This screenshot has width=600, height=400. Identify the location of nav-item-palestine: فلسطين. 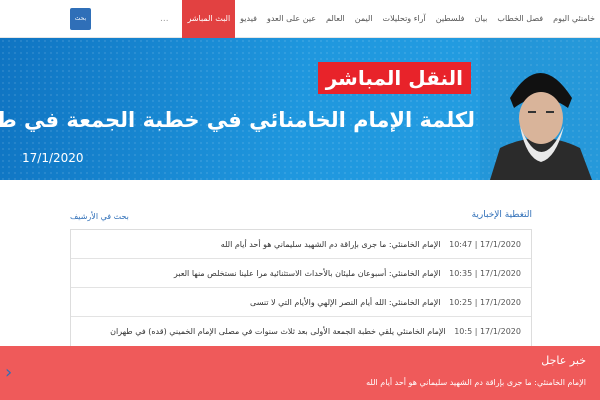
(450, 19).